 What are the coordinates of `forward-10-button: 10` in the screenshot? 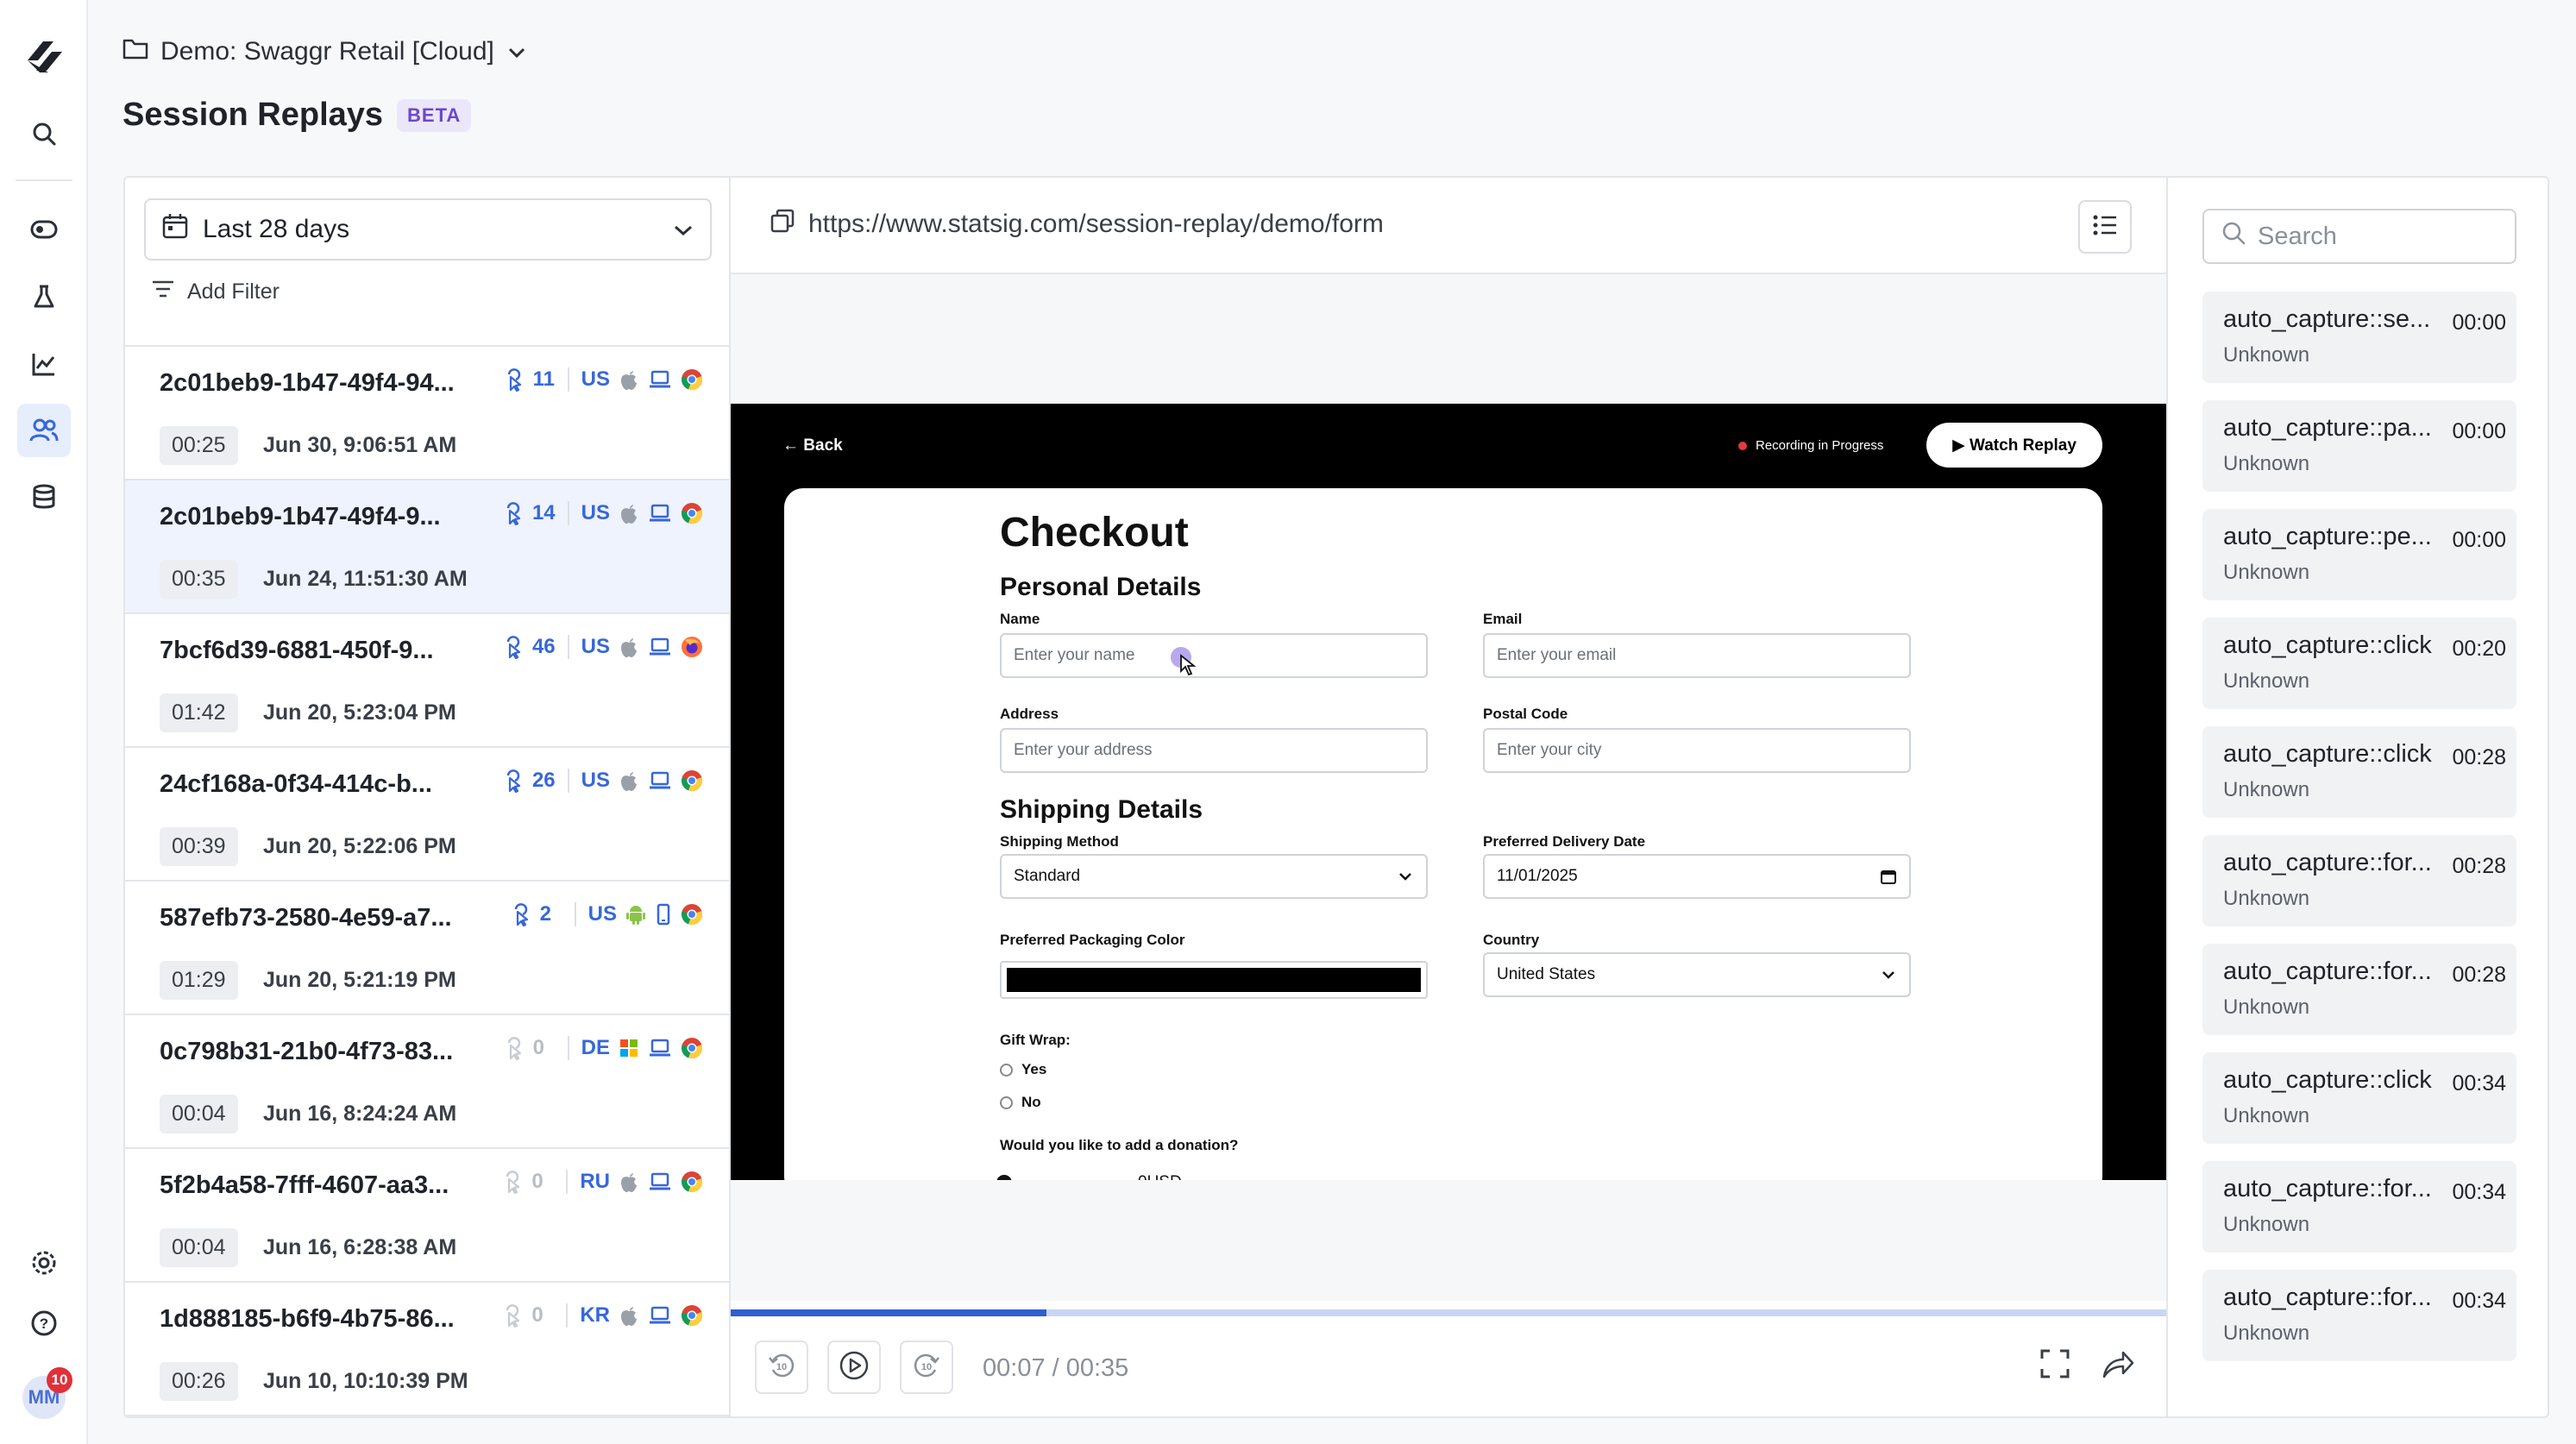 It's located at (926, 1367).